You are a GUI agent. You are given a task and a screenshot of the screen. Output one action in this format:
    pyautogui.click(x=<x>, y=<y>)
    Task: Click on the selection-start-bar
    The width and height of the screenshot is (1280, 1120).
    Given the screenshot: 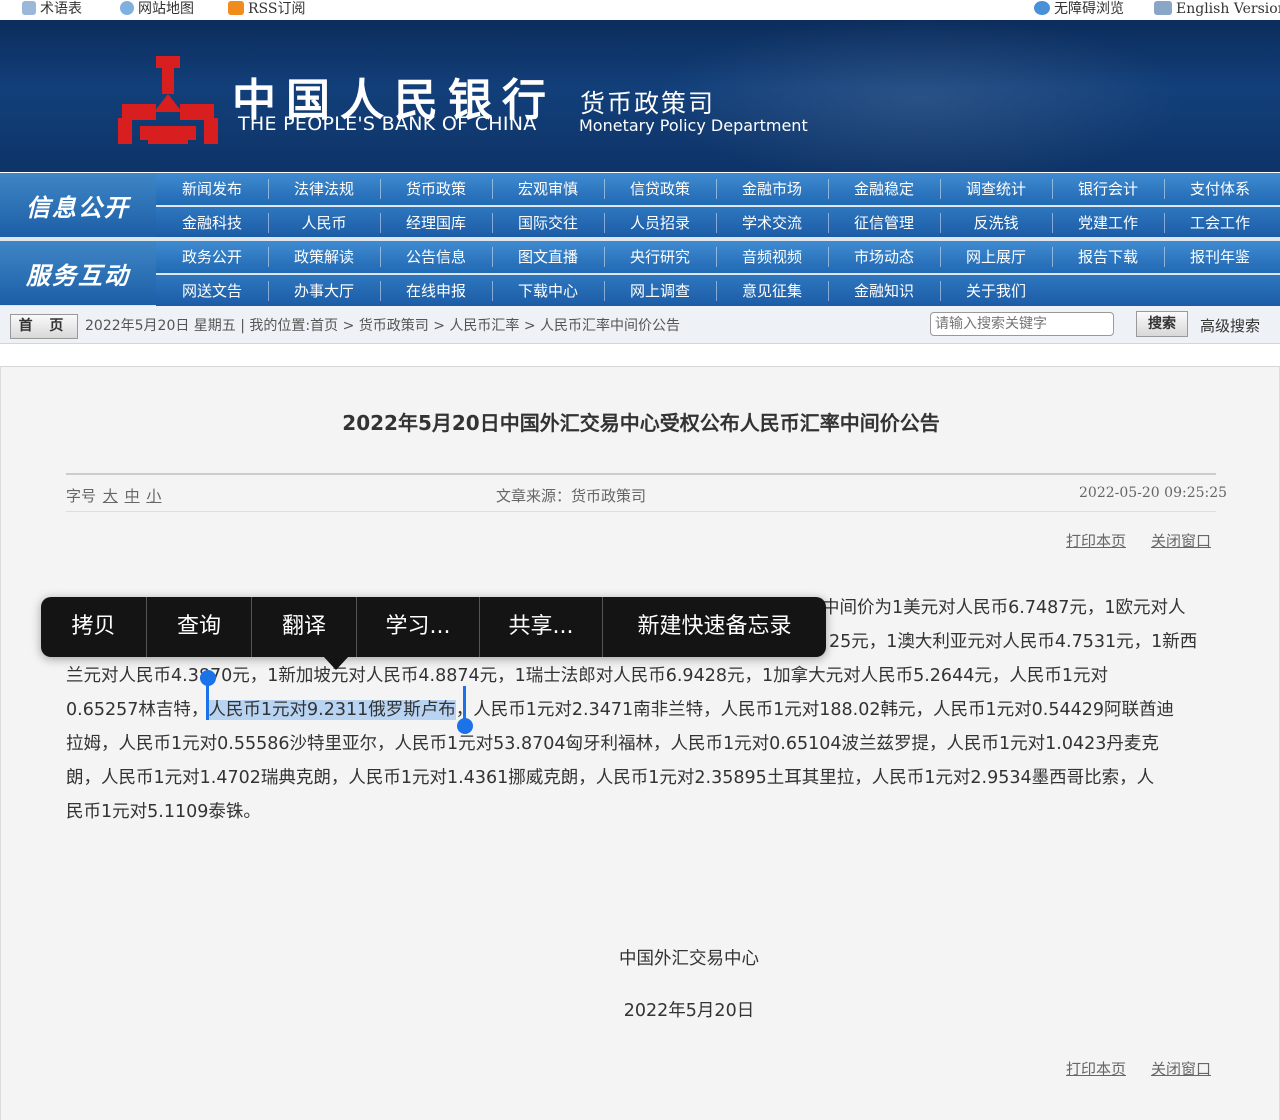 What is the action you would take?
    pyautogui.click(x=207, y=700)
    